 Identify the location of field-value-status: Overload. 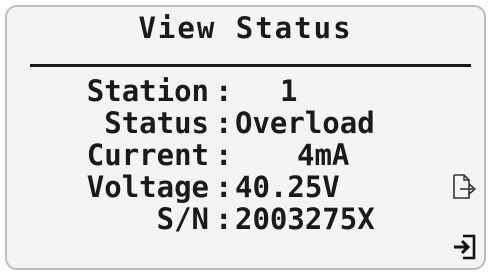
(305, 123).